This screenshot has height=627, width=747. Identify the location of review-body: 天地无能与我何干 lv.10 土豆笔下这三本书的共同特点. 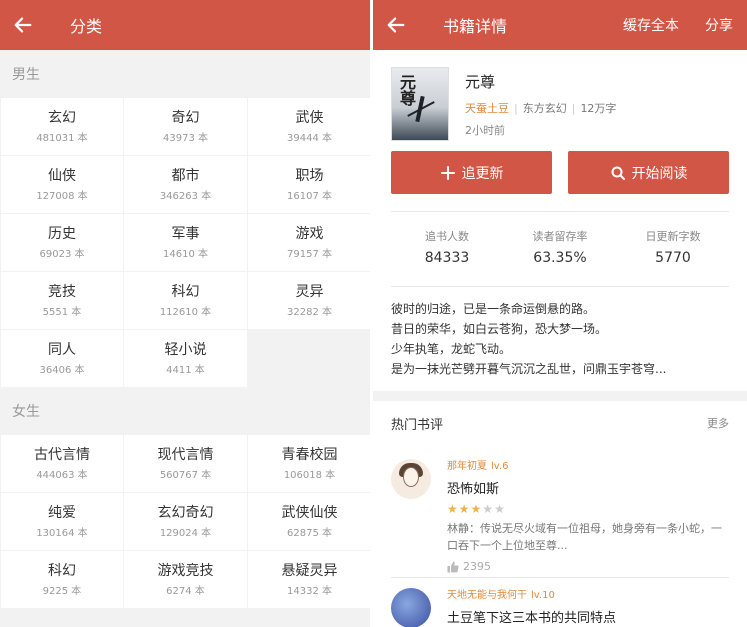
(592, 606).